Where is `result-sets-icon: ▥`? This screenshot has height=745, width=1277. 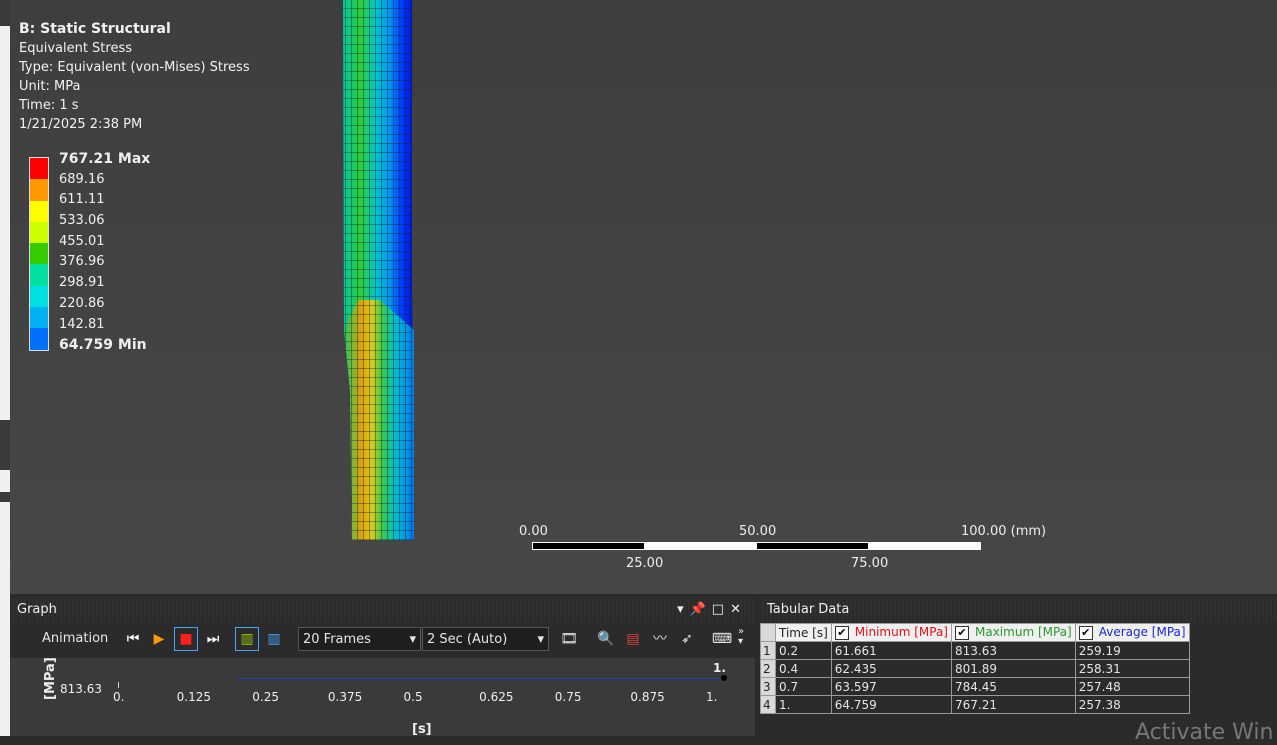 result-sets-icon: ▥ is located at coordinates (274, 639).